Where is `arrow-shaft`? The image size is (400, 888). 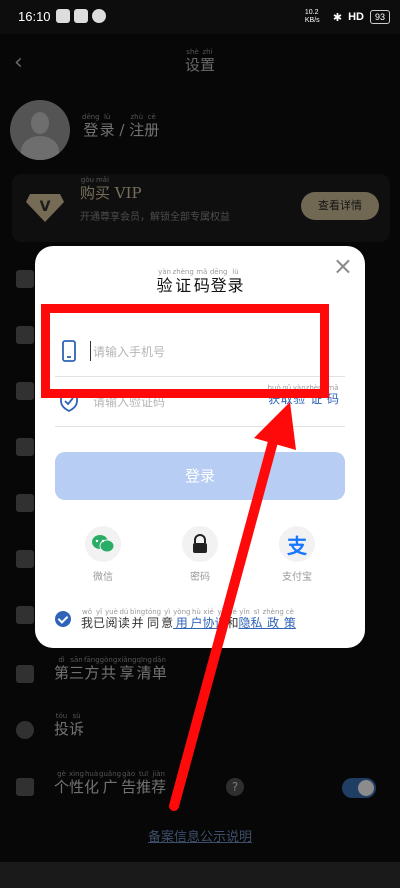 arrow-shaft is located at coordinates (224, 622).